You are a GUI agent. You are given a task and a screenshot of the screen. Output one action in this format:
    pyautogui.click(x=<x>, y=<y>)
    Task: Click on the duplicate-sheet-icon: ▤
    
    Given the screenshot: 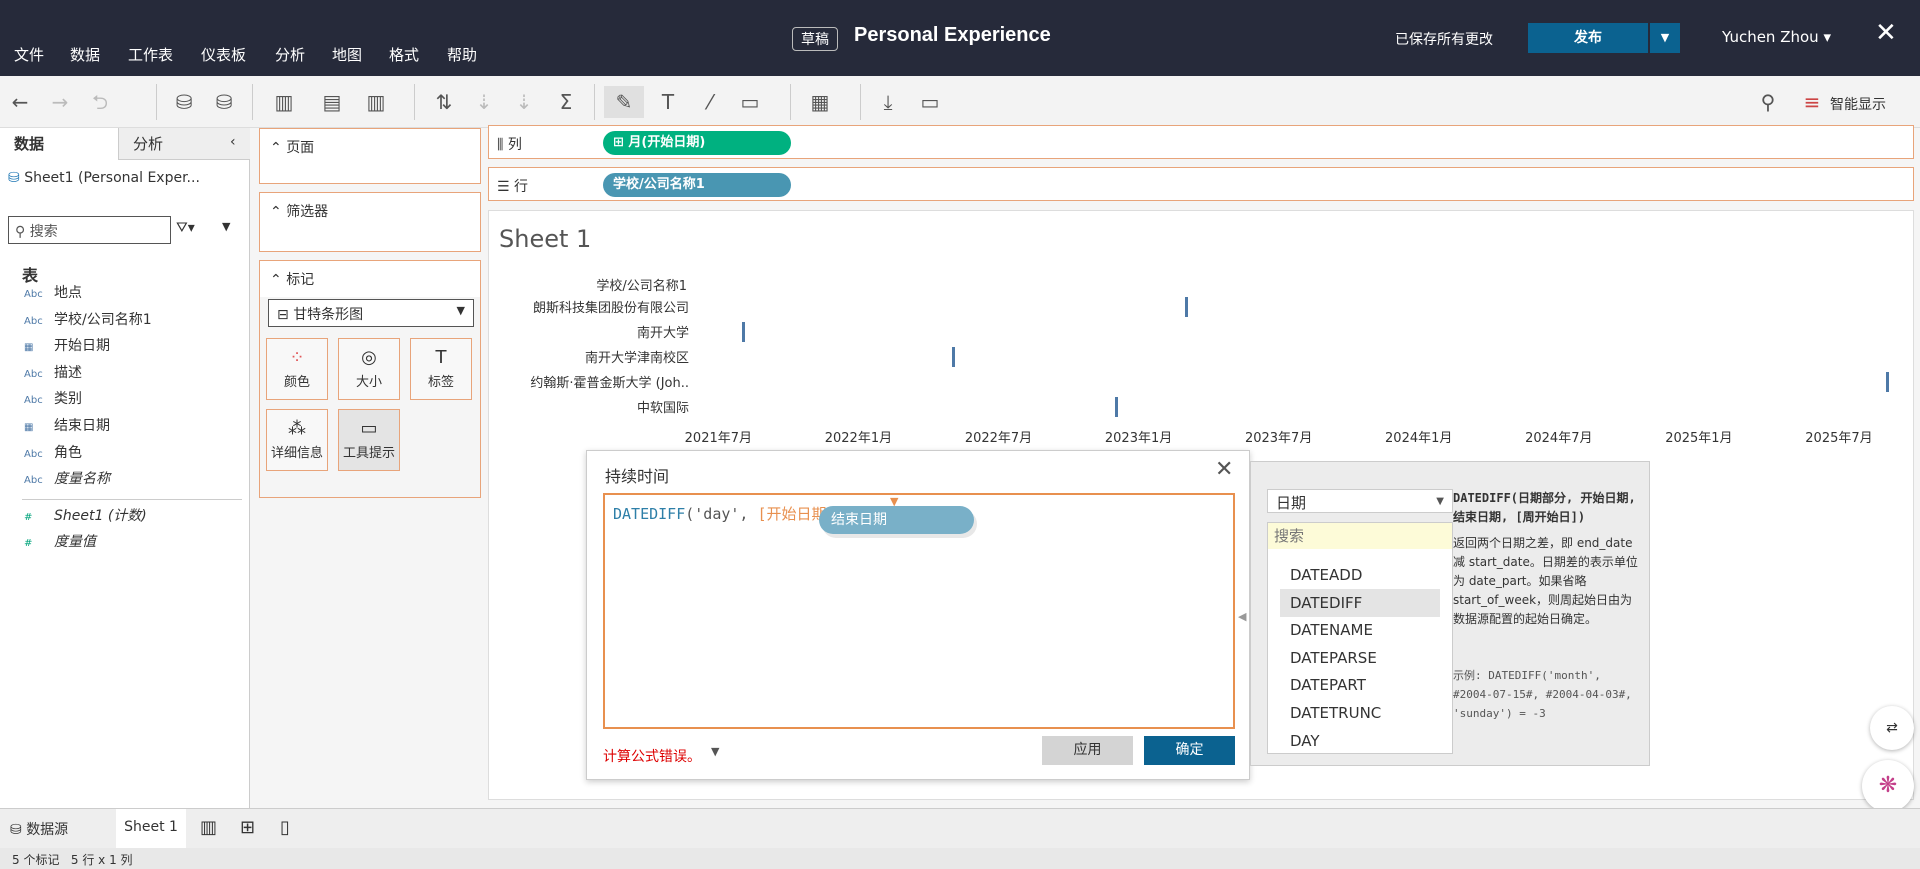 What is the action you would take?
    pyautogui.click(x=332, y=102)
    